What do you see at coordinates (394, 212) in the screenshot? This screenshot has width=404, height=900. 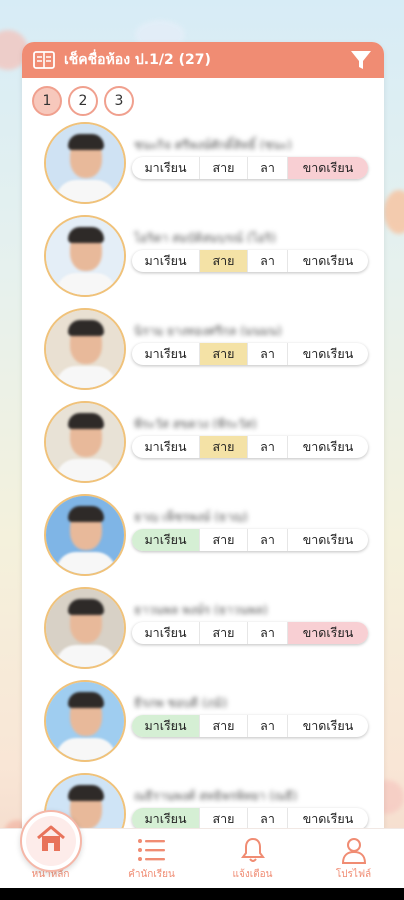 I see `decor-blob` at bounding box center [394, 212].